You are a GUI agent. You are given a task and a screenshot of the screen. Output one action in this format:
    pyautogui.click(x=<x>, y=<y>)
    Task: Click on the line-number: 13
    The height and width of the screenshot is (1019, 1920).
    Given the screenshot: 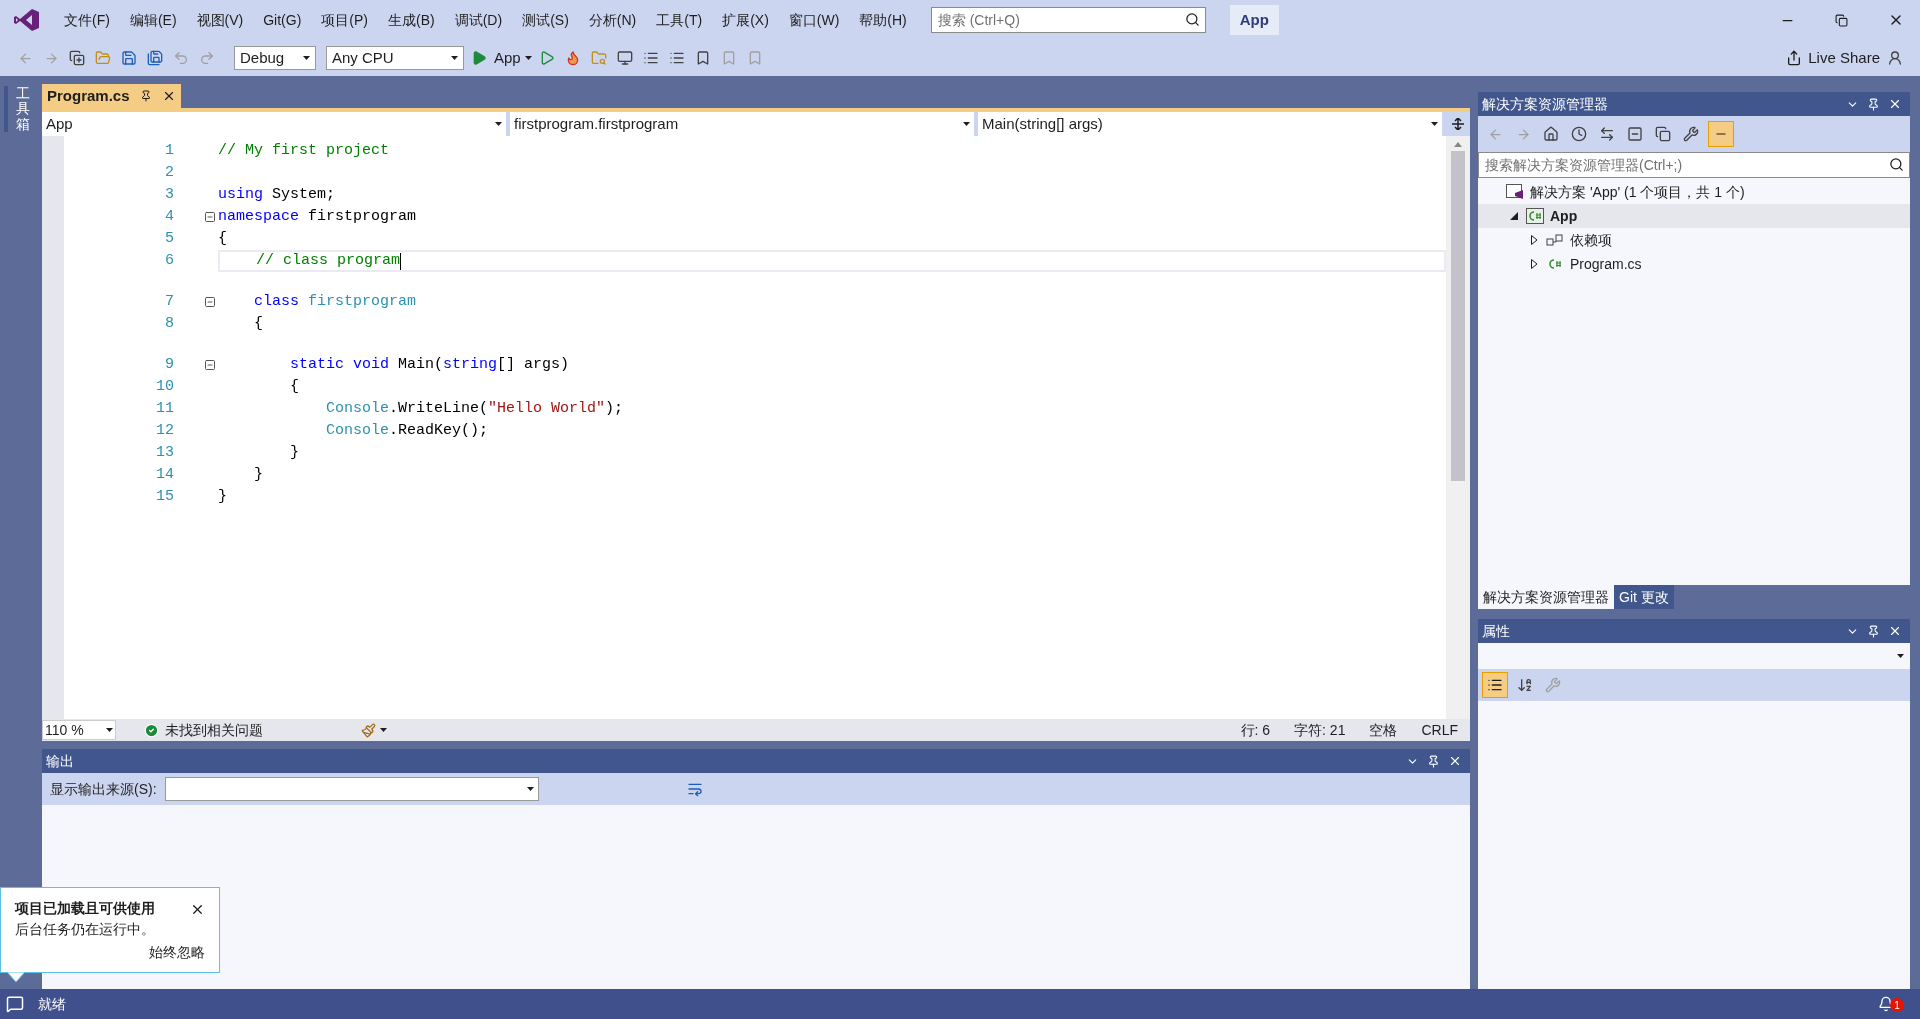 What is the action you would take?
    pyautogui.click(x=165, y=452)
    